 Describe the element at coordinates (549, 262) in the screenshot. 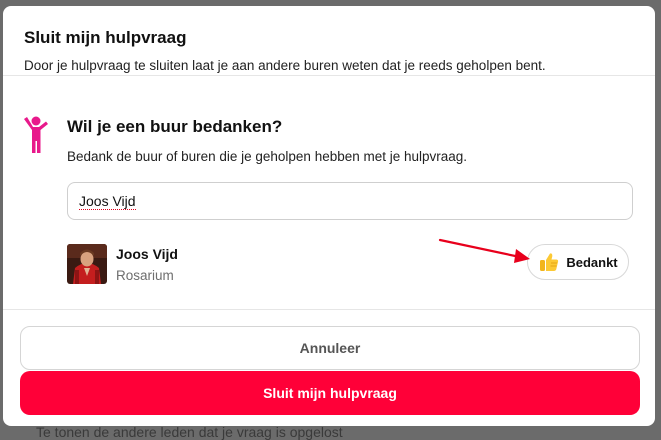

I see `thumbs-up-icon` at that location.